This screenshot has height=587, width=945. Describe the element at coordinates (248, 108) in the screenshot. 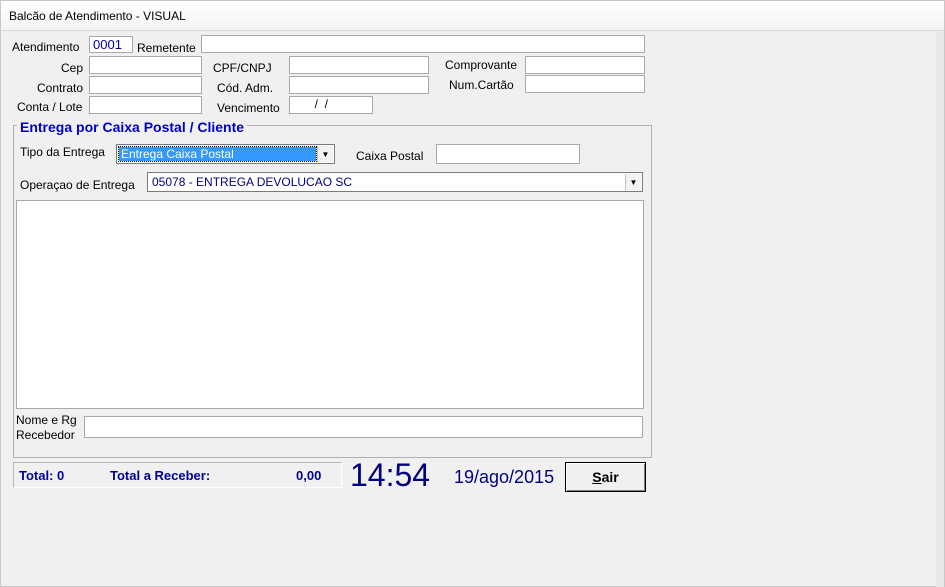

I see `vencimento-label: Vencimento` at that location.